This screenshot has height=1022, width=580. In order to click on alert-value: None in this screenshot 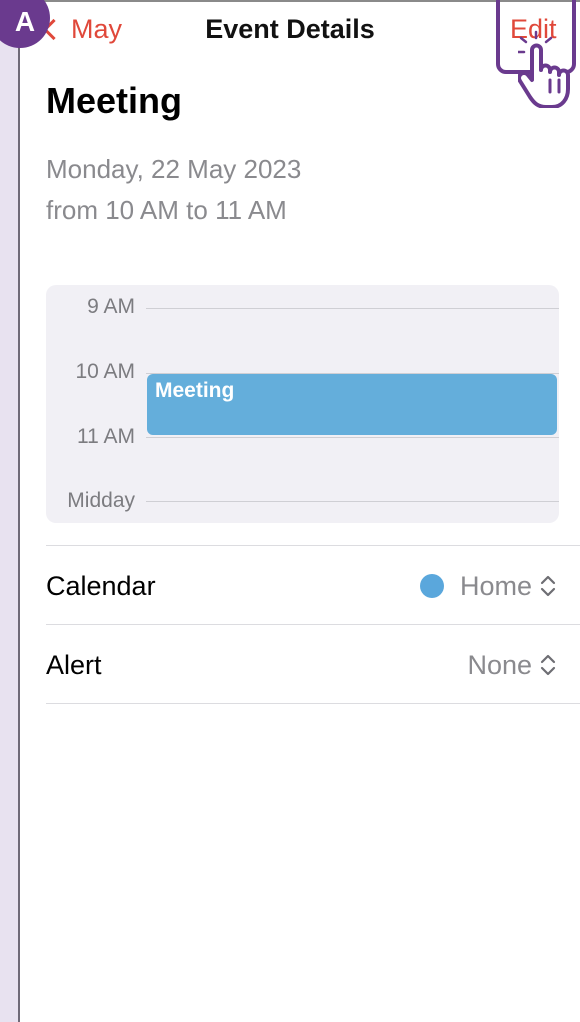, I will do `click(499, 664)`.